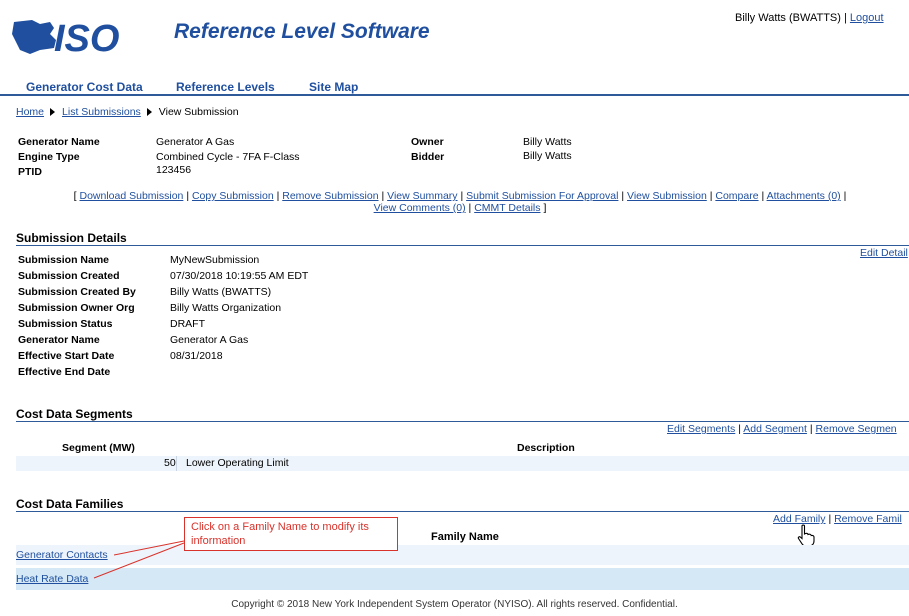  I want to click on breadcrumb: Home List Submissions View Submission, so click(127, 112).